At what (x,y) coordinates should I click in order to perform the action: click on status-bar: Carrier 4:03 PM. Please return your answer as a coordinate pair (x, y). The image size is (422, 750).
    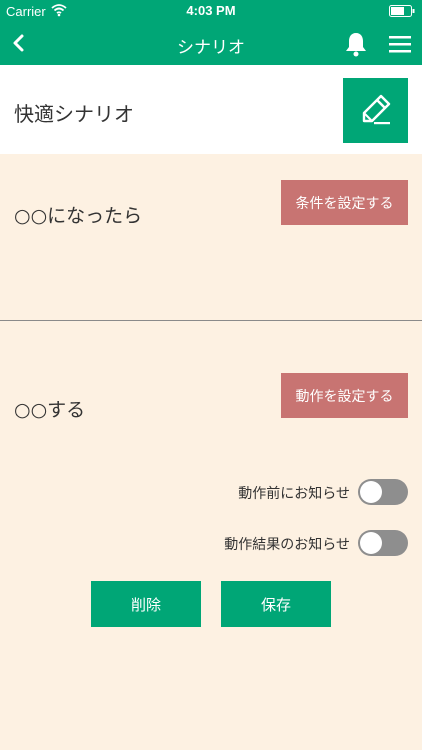
    Looking at the image, I should click on (211, 11).